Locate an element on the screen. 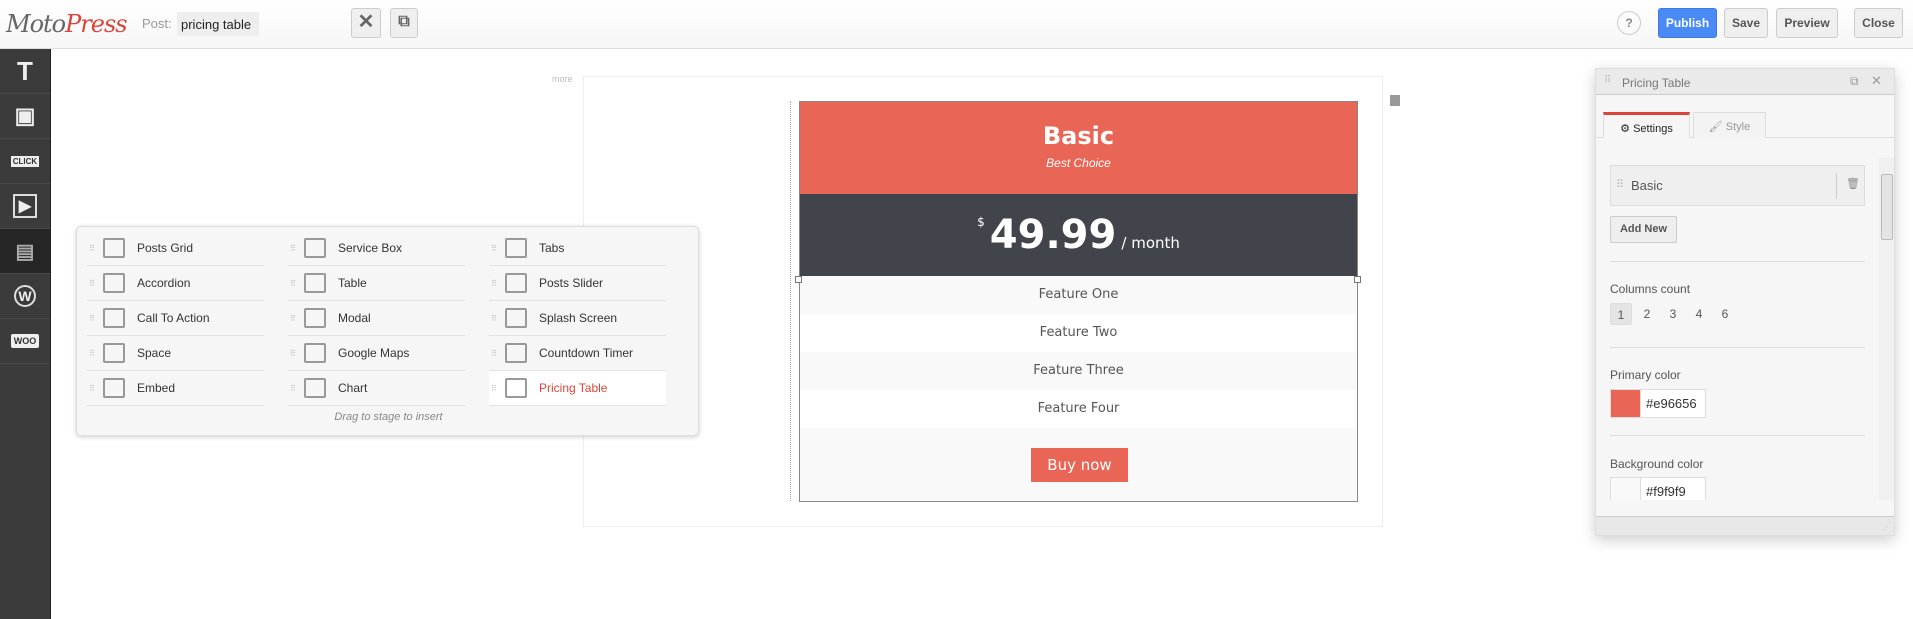 This screenshot has width=1913, height=619. widget-item: ⠿ Google Maps is located at coordinates (376, 353).